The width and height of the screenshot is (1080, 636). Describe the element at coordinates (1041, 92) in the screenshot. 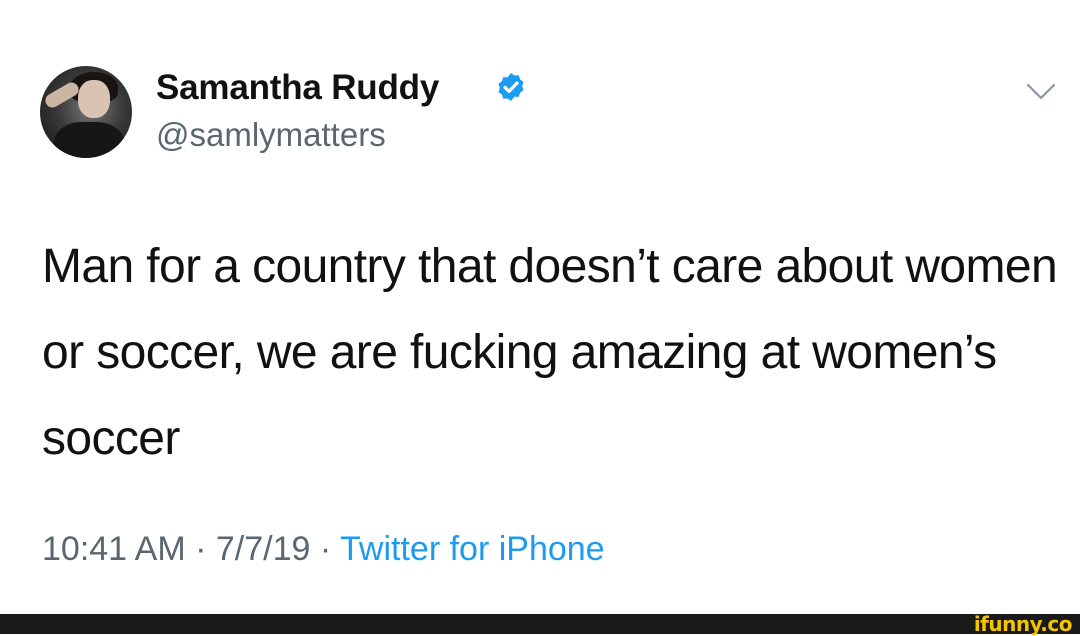

I see `chevron-down-icon` at that location.